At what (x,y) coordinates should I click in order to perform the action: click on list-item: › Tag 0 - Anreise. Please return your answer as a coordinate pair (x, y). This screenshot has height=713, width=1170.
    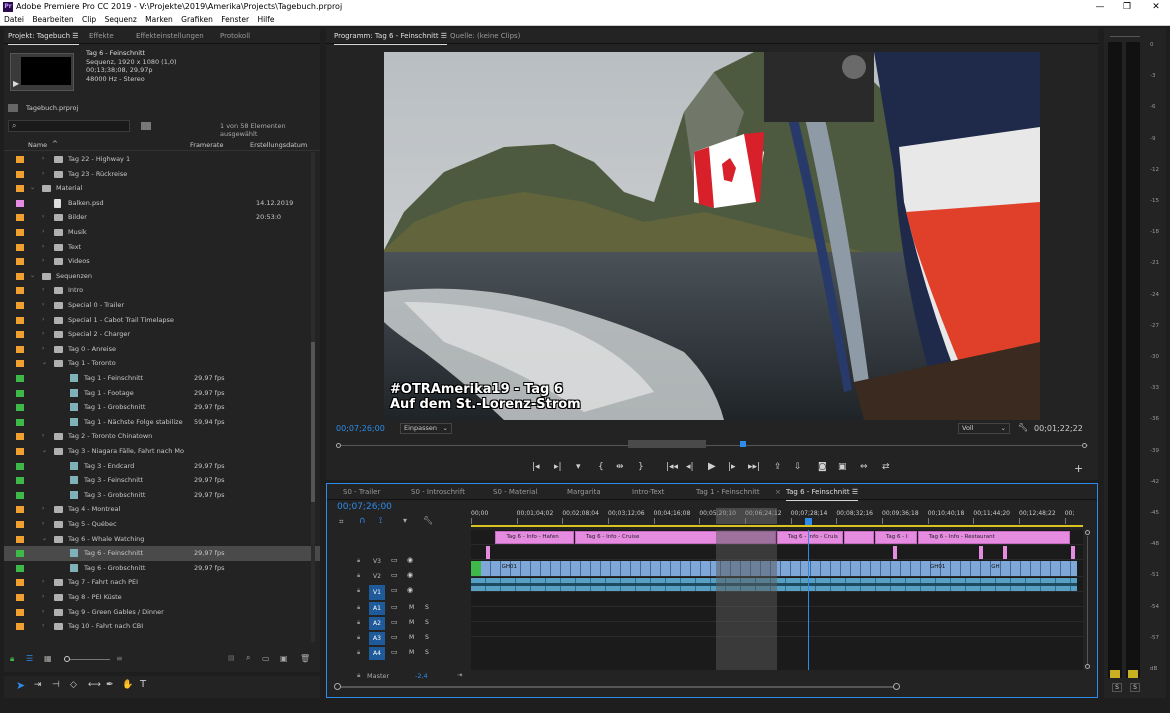
    Looking at the image, I should click on (162, 349).